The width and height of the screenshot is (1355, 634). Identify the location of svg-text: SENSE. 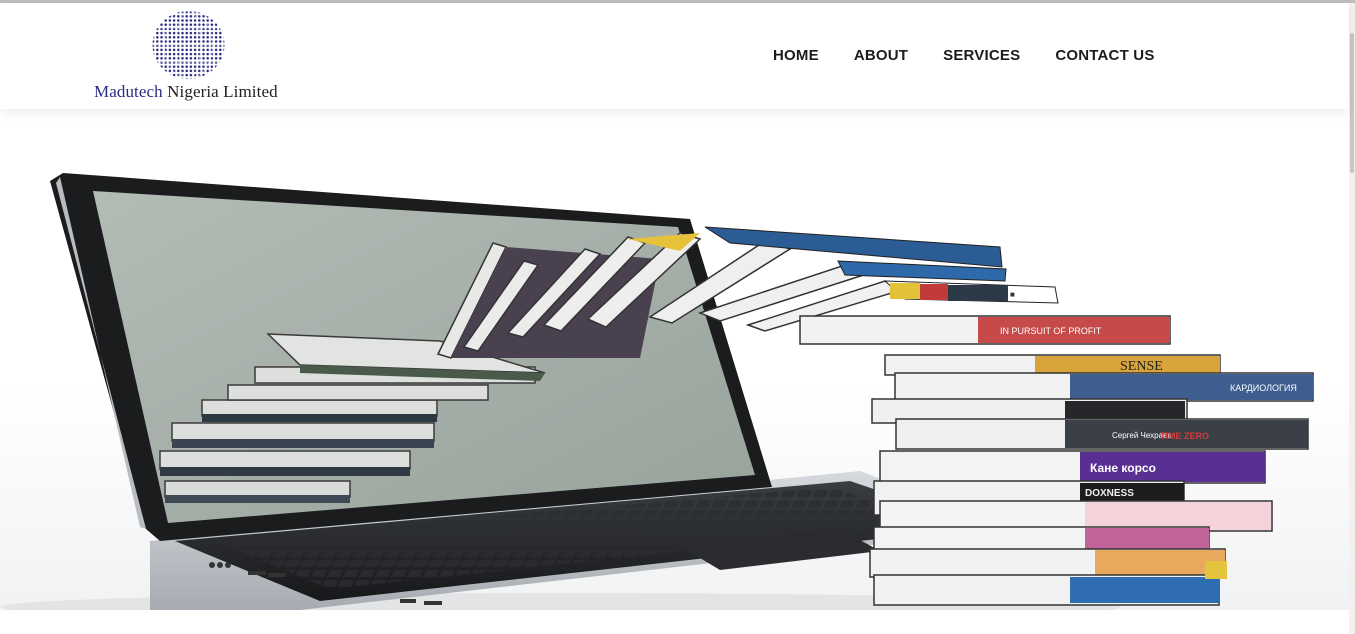
(1141, 366).